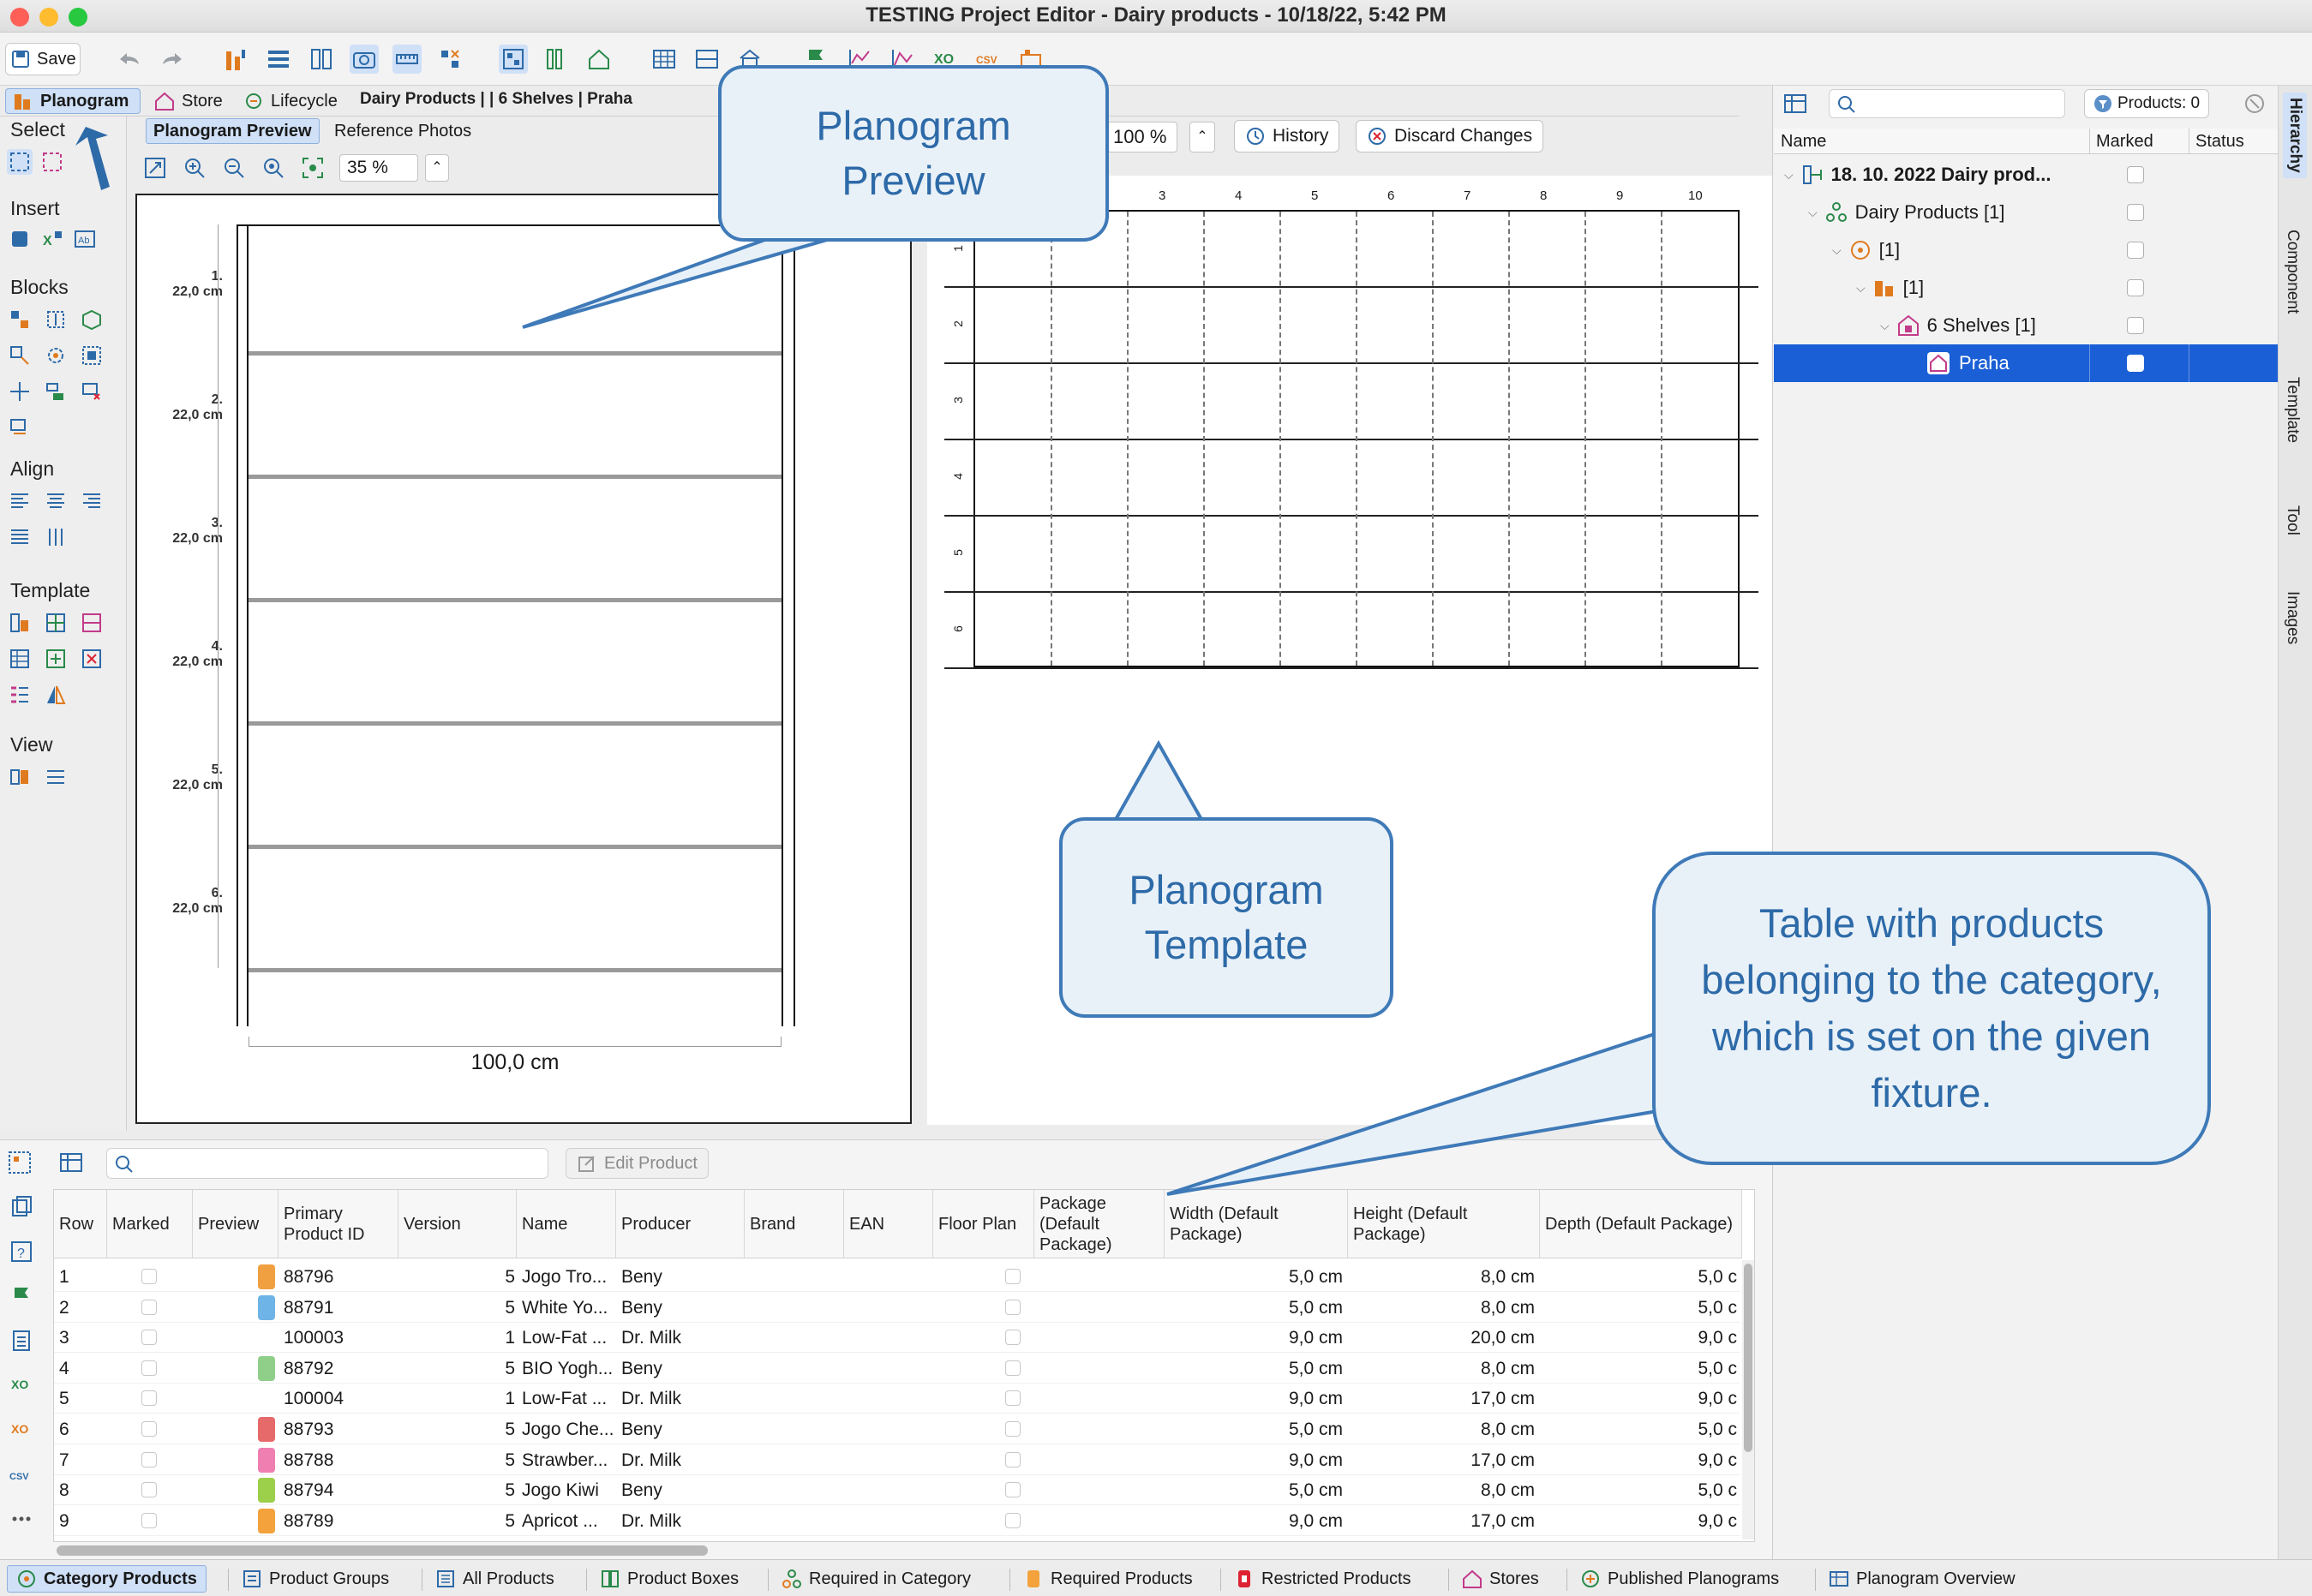  What do you see at coordinates (1244, 1579) in the screenshot?
I see `restricted-products-icon` at bounding box center [1244, 1579].